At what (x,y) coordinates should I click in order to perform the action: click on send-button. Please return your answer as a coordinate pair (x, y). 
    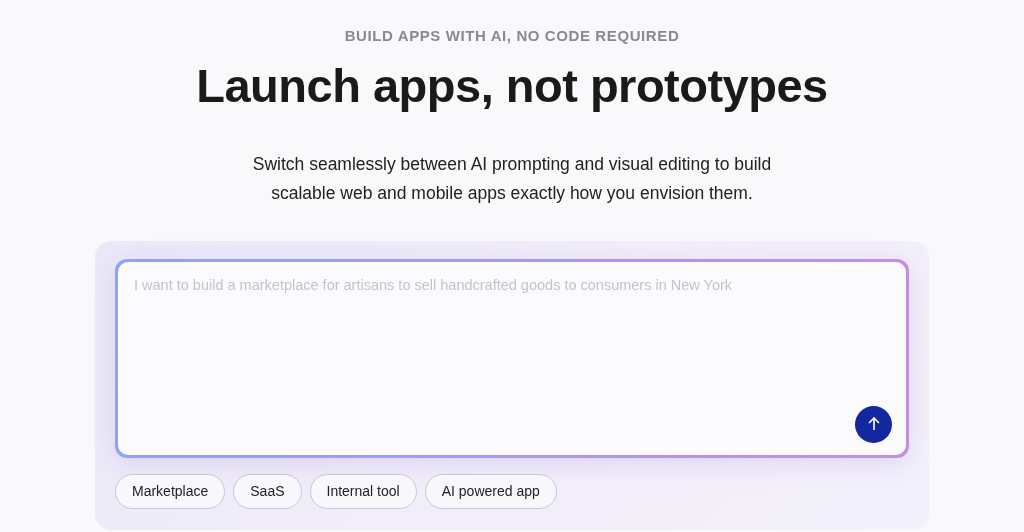
    Looking at the image, I should click on (873, 424).